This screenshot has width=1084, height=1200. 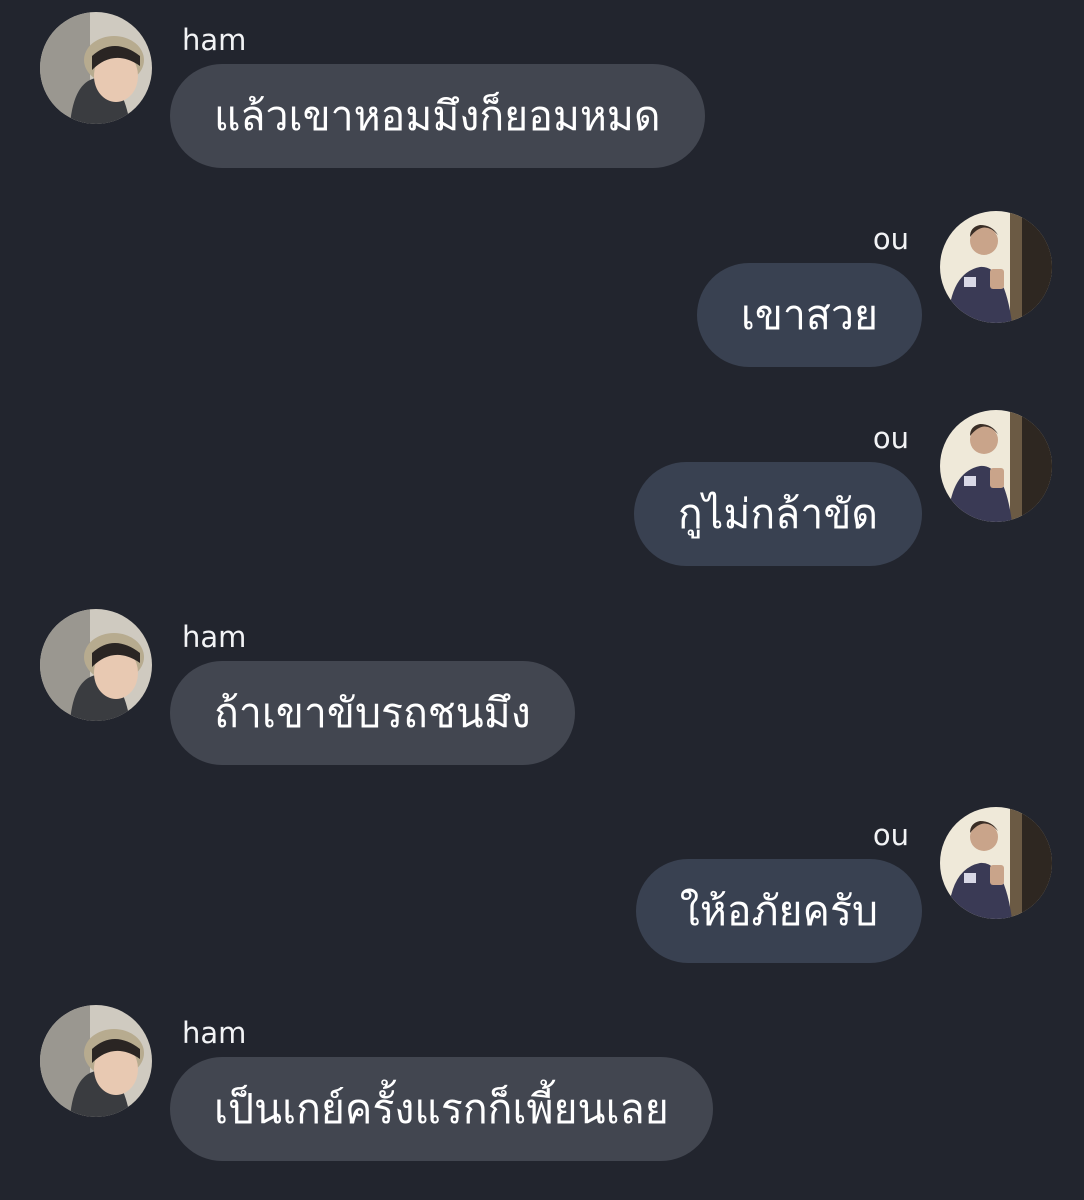 I want to click on message-bubble: ถ้าเขาขับรถชนมึง, so click(x=372, y=713).